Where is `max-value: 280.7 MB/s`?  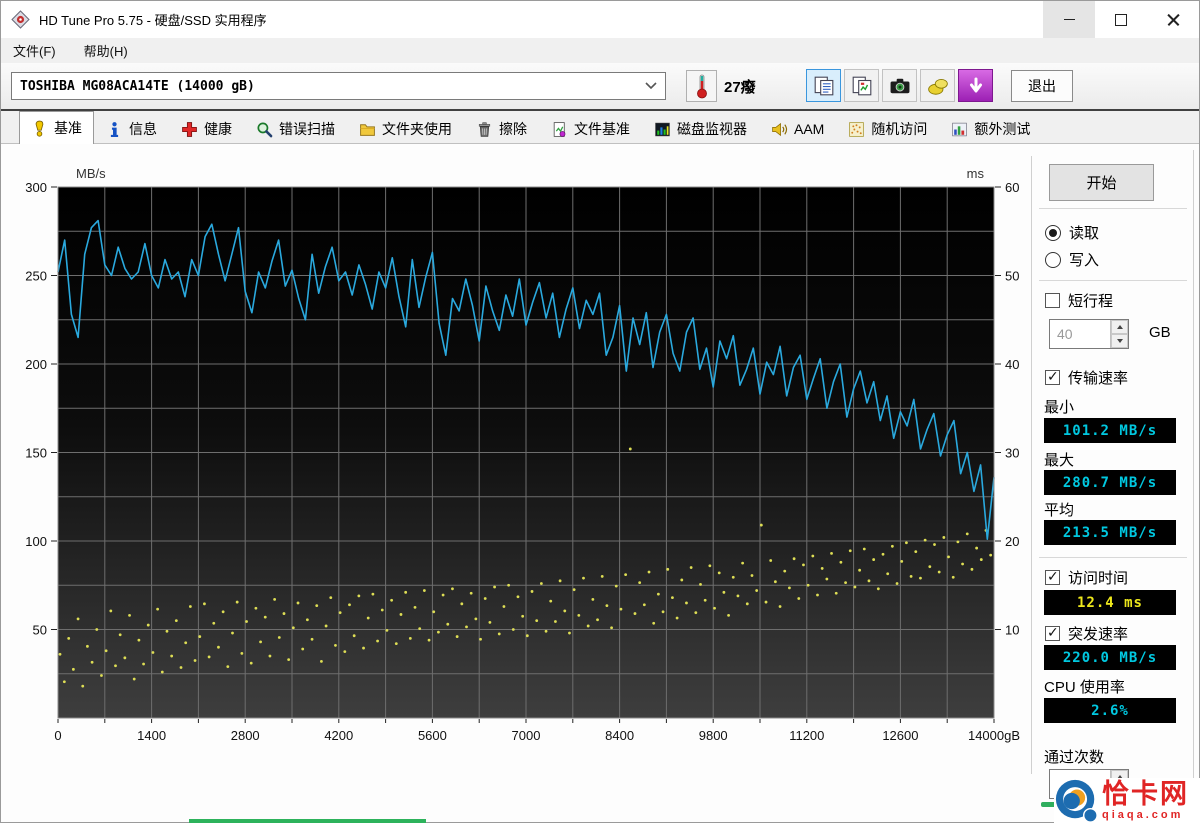 max-value: 280.7 MB/s is located at coordinates (1110, 482).